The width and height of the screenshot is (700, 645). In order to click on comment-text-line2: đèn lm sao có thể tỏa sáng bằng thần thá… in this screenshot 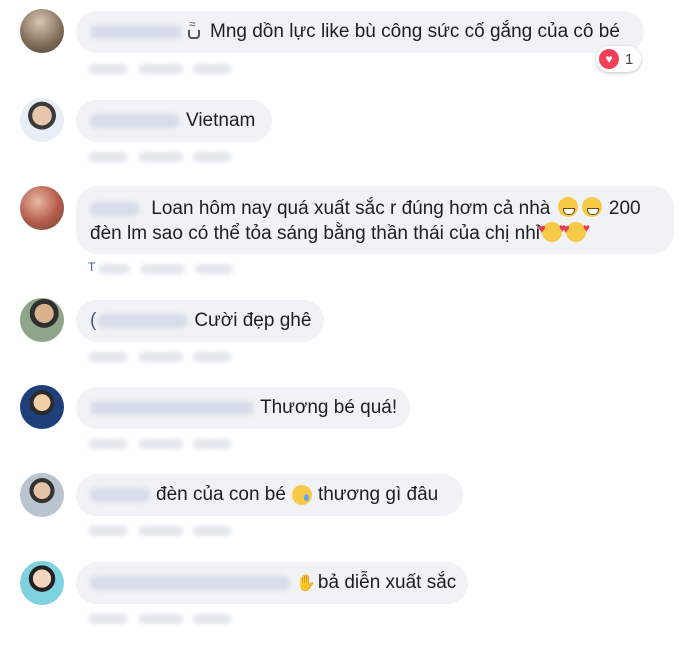, I will do `click(315, 233)`.